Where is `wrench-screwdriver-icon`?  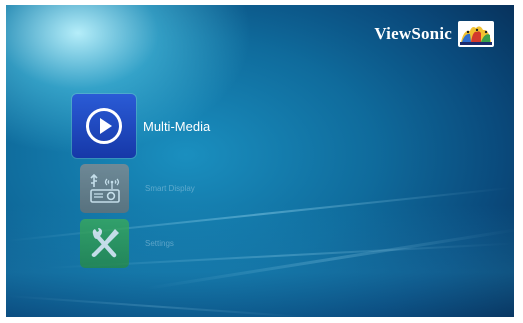
wrench-screwdriver-icon is located at coordinates (105, 242).